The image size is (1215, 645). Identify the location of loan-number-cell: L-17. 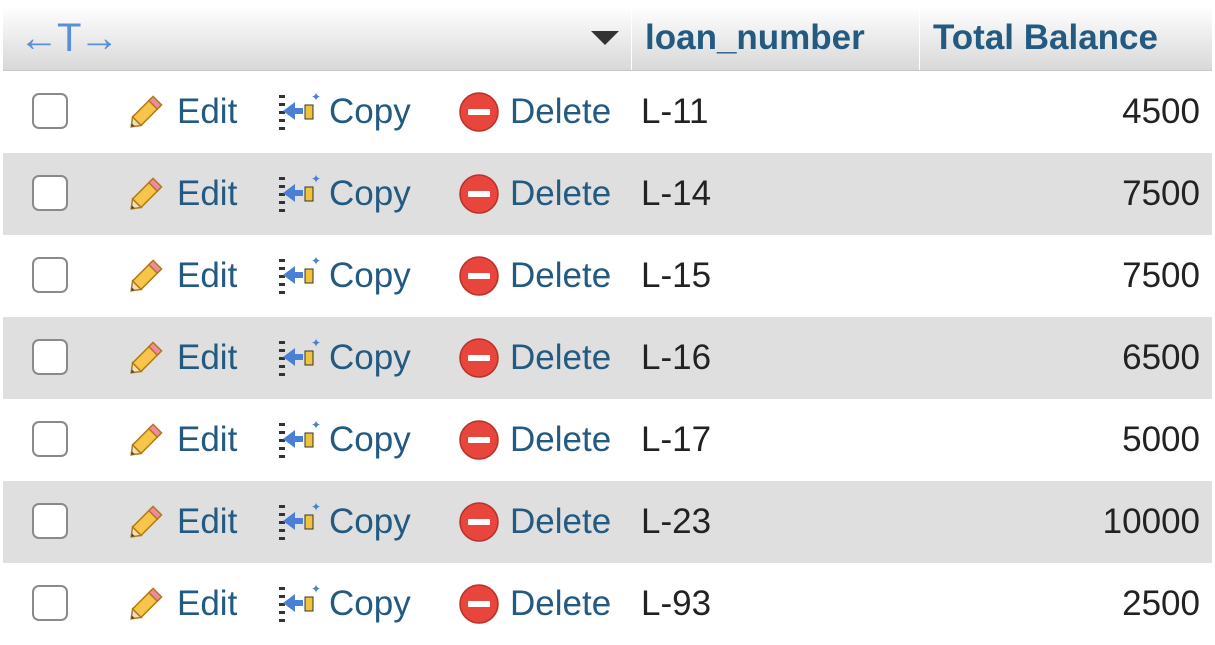
(676, 439).